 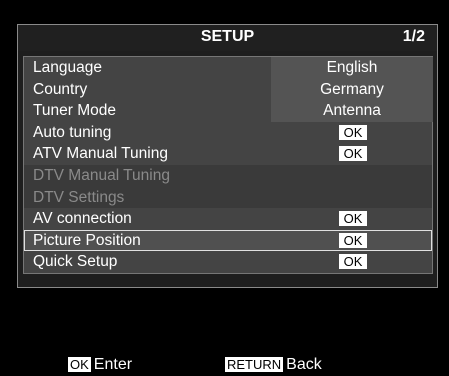 I want to click on footer-back-hint: RETURN Back, so click(x=273, y=365).